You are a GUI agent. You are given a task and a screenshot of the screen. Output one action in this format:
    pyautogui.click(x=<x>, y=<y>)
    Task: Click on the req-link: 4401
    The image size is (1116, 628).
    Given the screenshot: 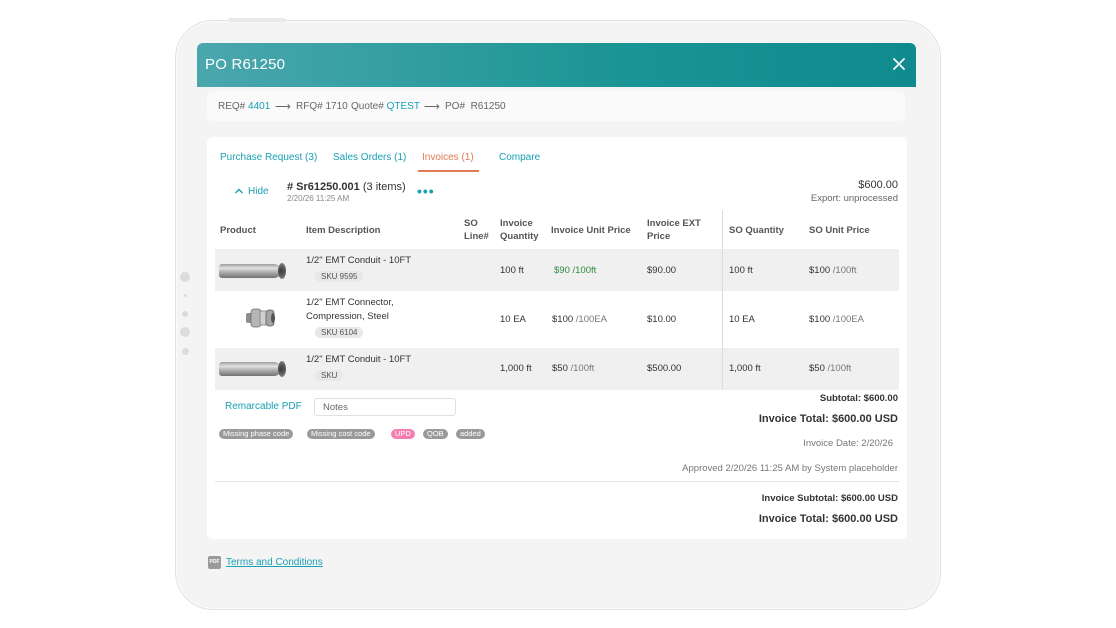 What is the action you would take?
    pyautogui.click(x=259, y=106)
    